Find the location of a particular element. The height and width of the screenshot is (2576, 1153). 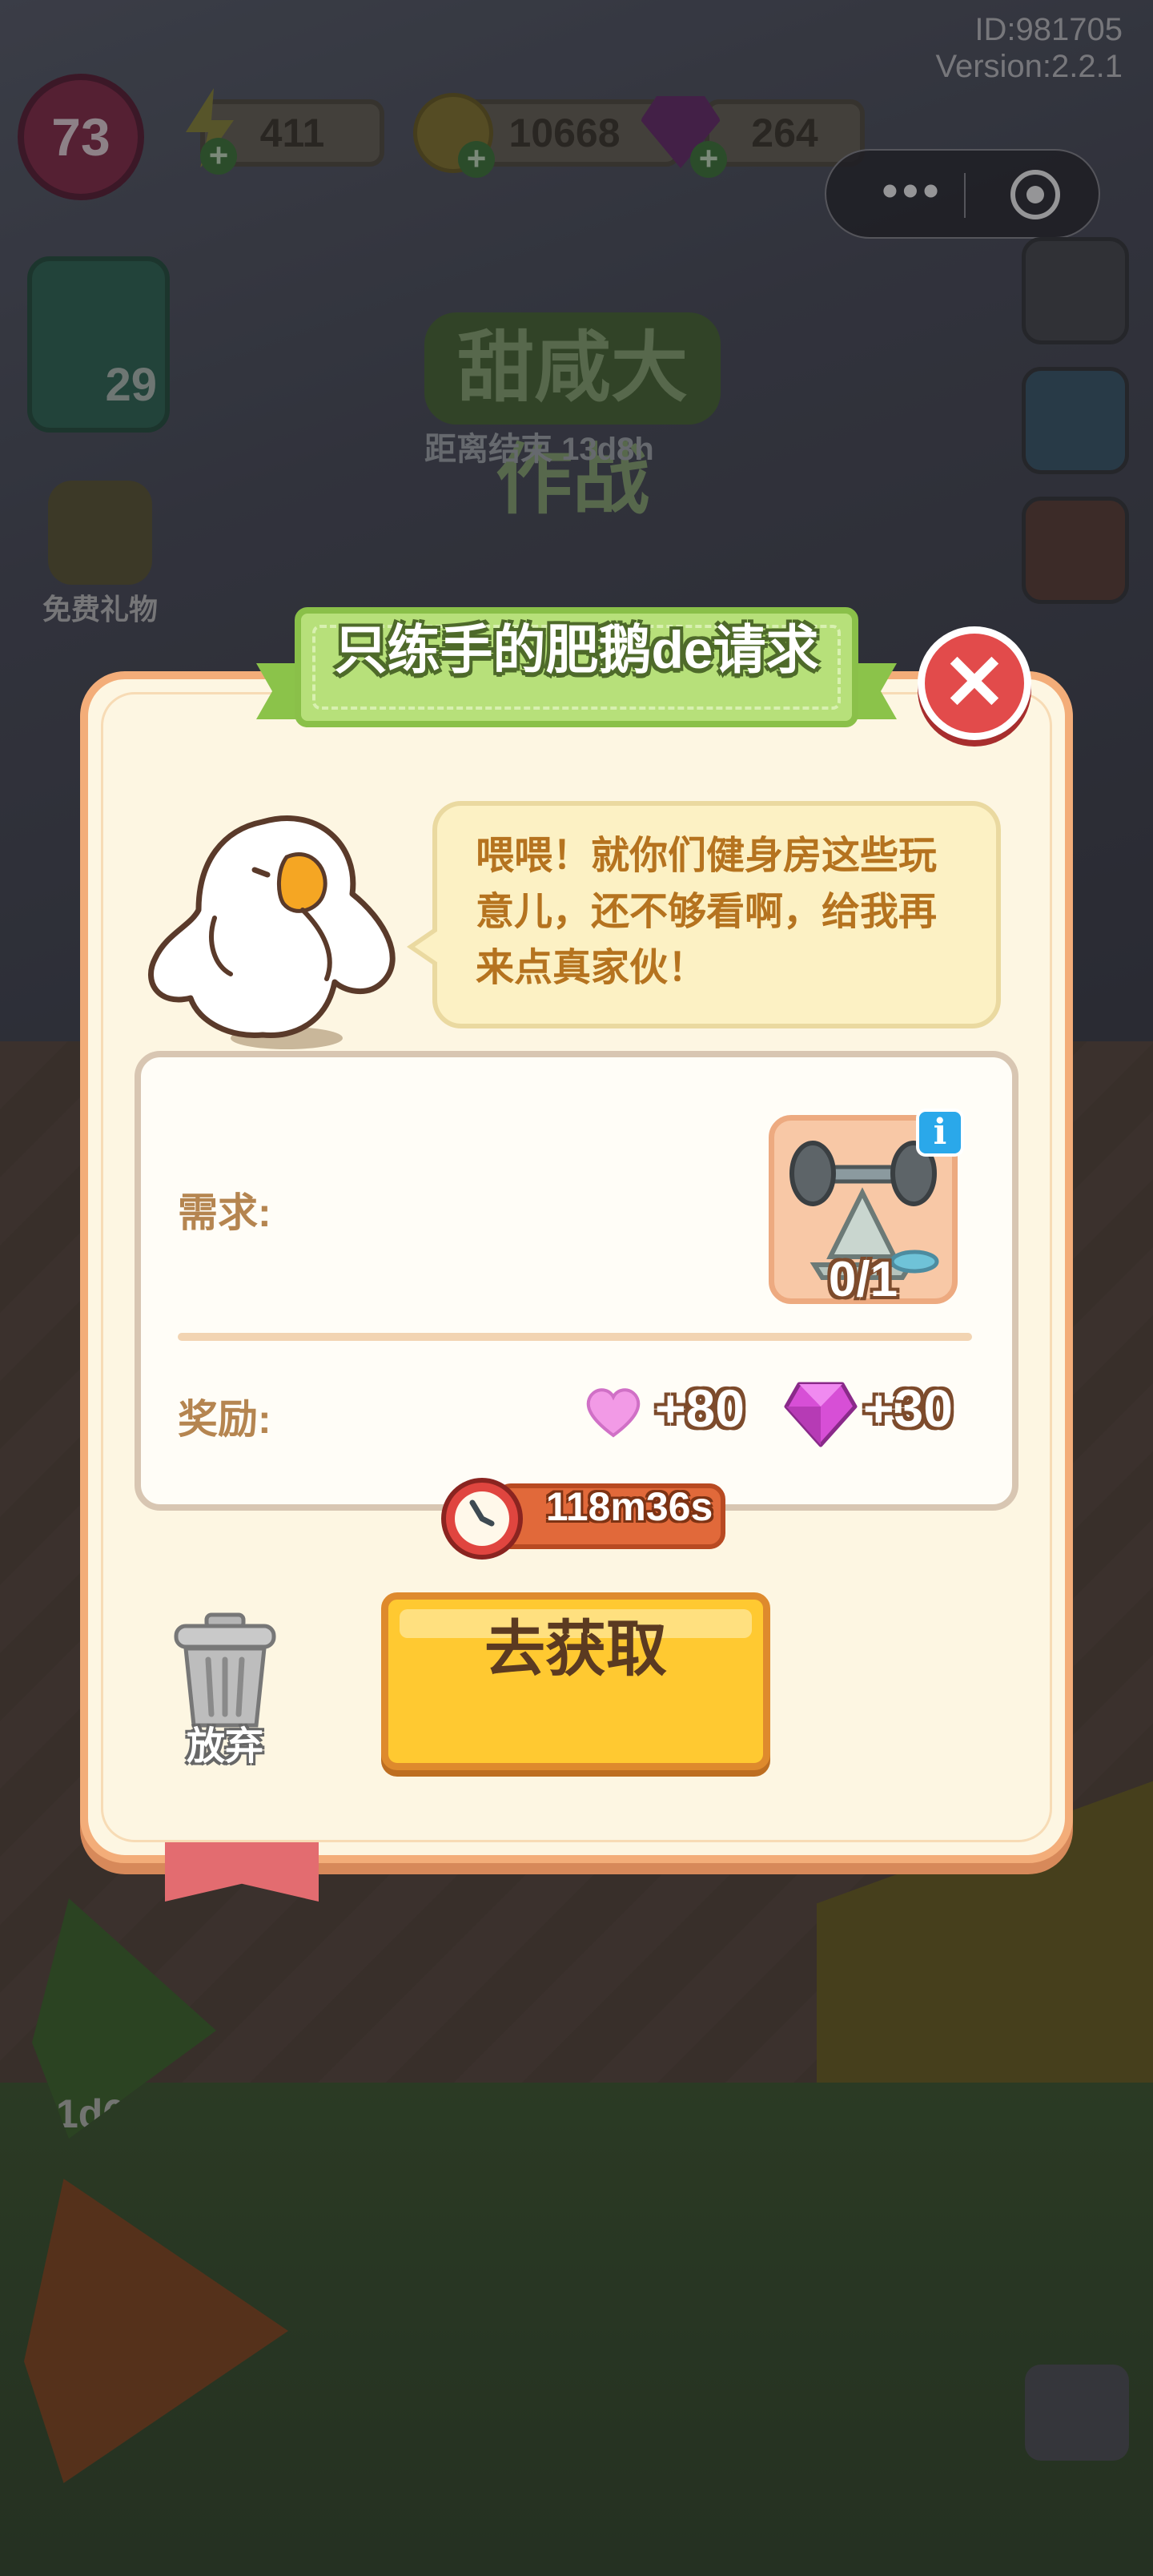

dialog-title: 只练手的肥鹅de请求 is located at coordinates (576, 649).